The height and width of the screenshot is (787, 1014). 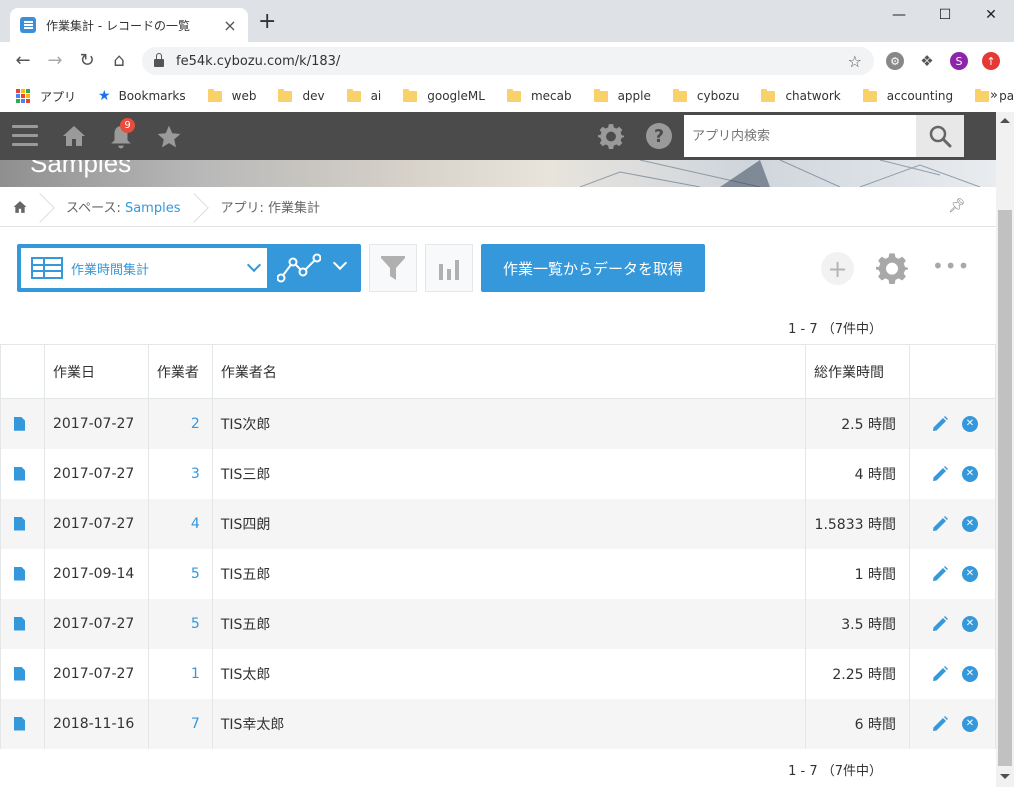 I want to click on reload-icon: ↻, so click(x=87, y=61).